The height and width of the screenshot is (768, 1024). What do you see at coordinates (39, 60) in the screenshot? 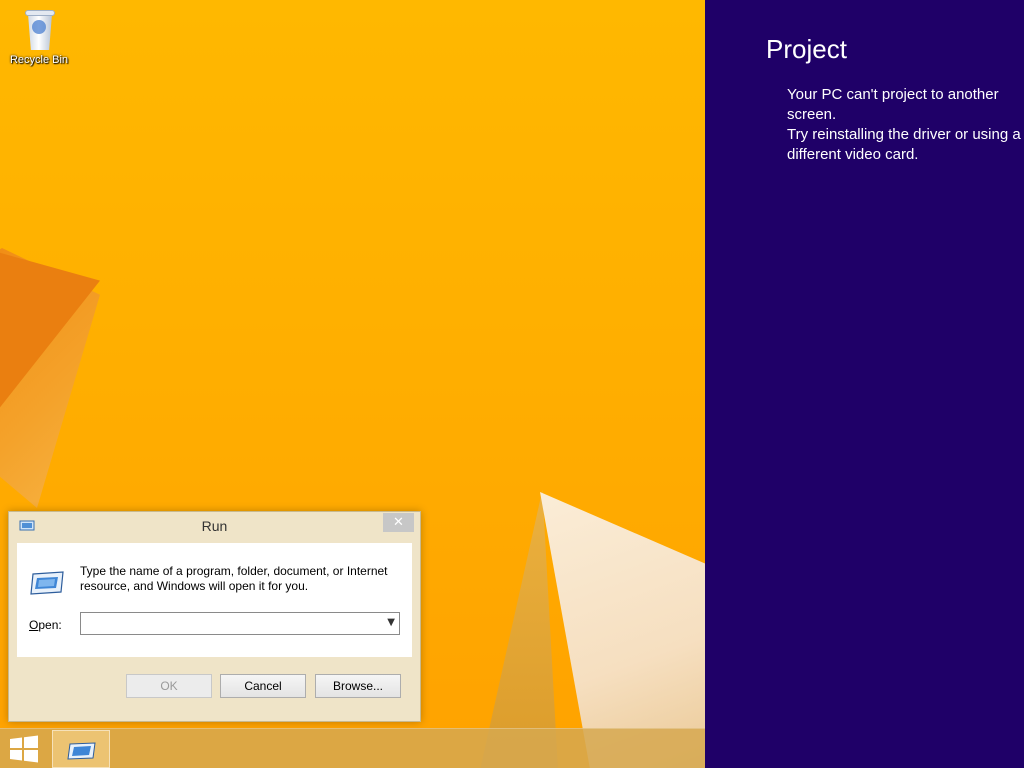
I see `recycle-bin-label: Recycle Bin` at bounding box center [39, 60].